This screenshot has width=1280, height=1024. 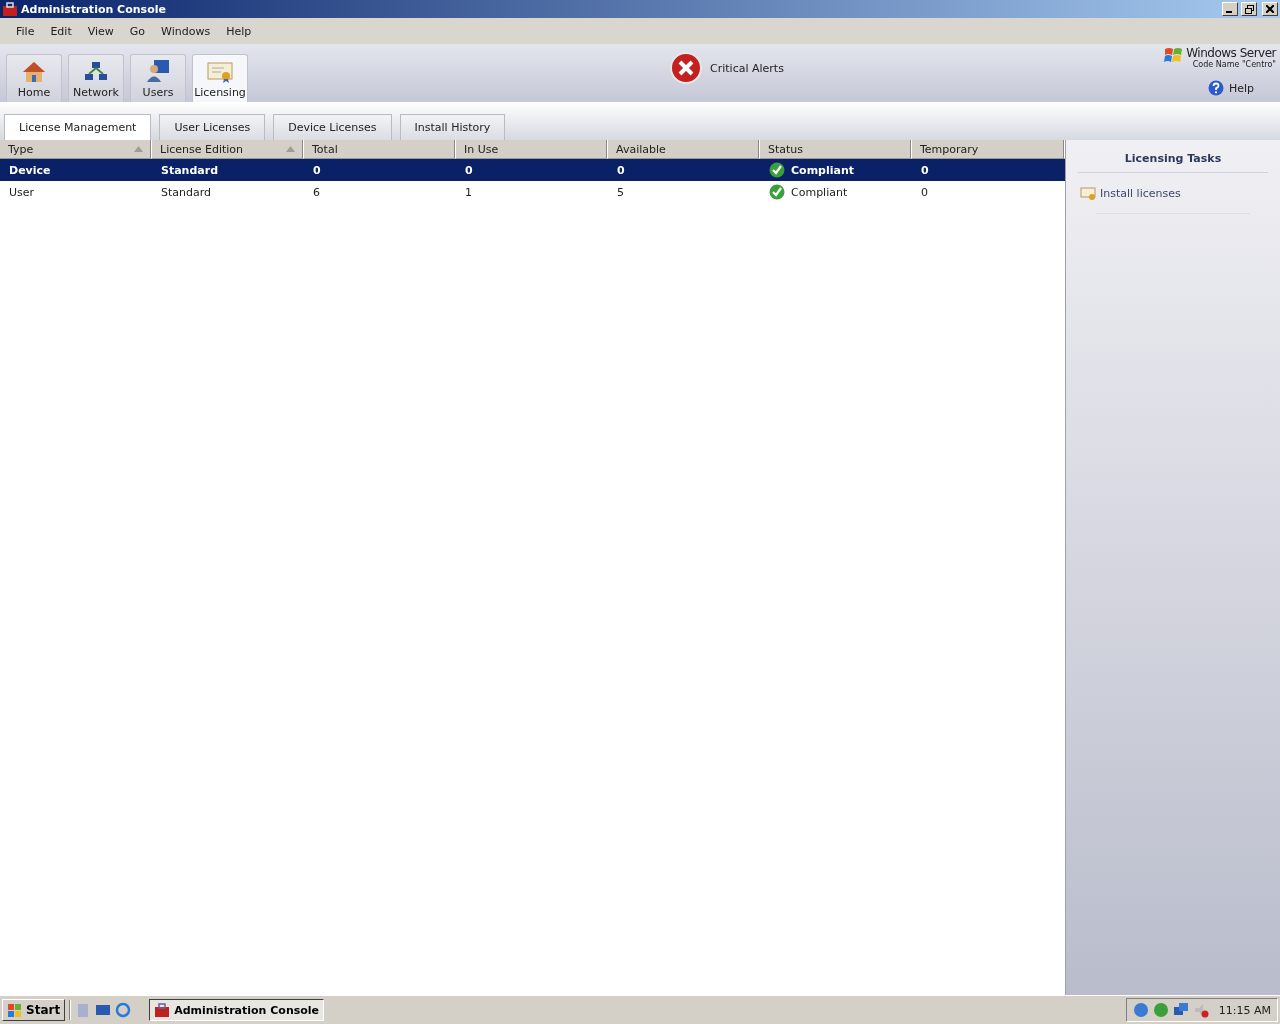 I want to click on user-computer-icon, so click(x=158, y=71).